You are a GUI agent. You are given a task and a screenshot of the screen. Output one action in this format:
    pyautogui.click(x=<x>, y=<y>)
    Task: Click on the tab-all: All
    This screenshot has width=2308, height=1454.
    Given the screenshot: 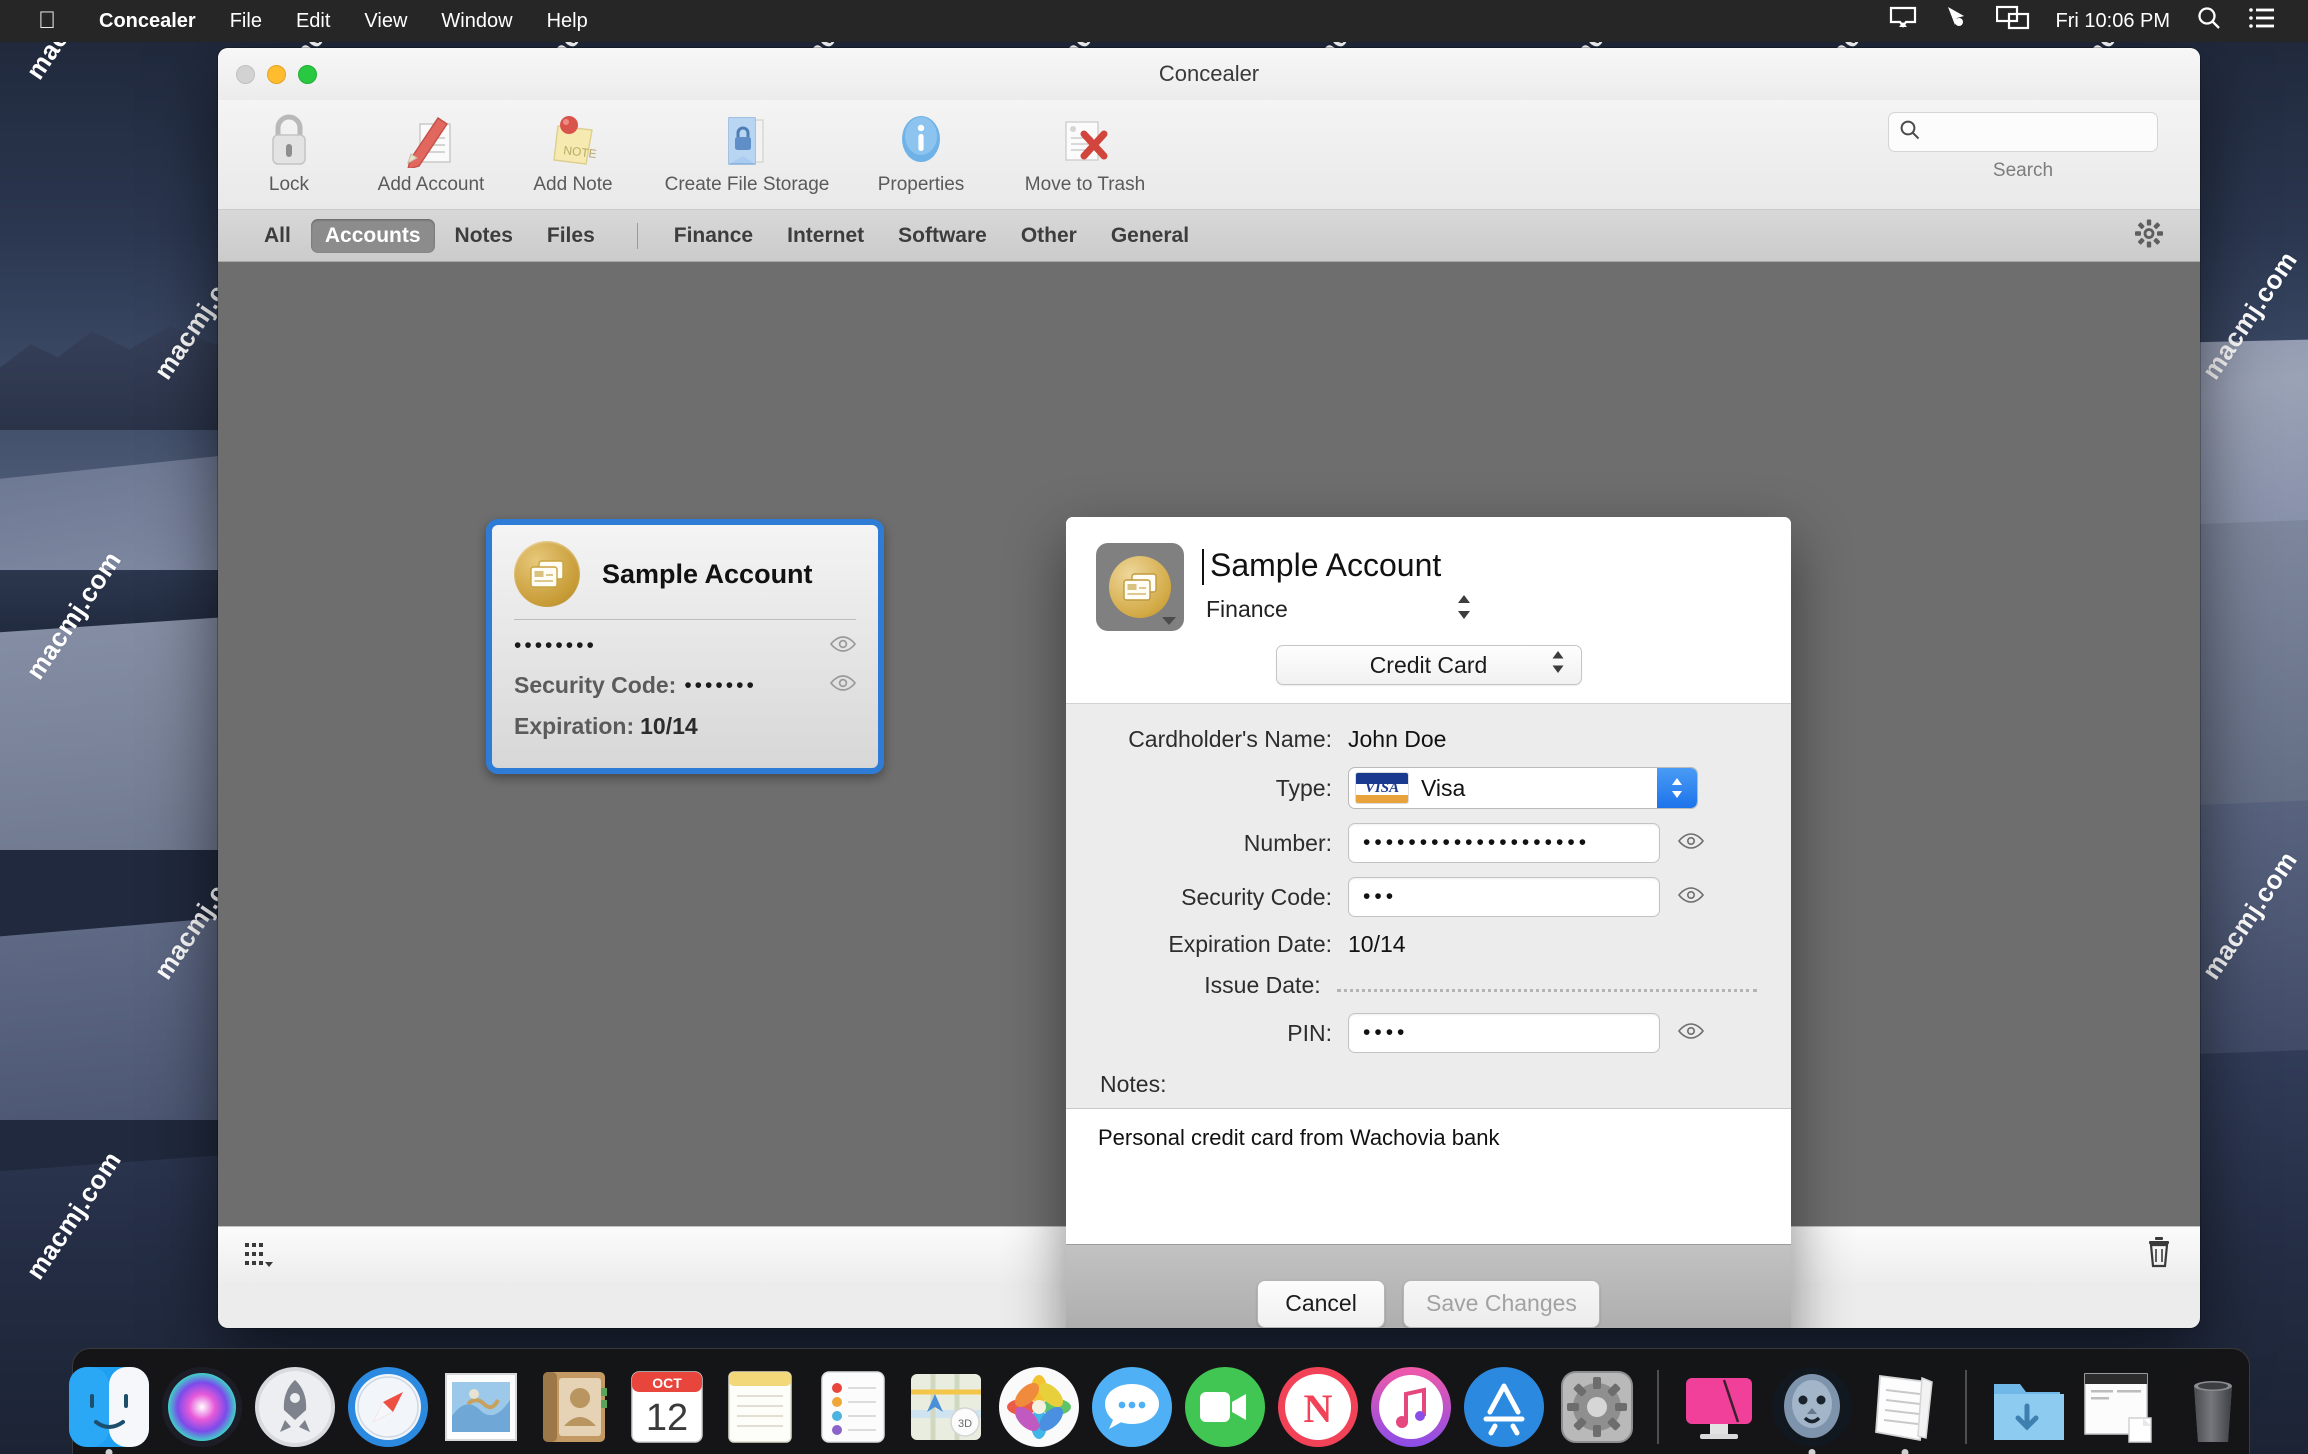 What is the action you would take?
    pyautogui.click(x=277, y=236)
    